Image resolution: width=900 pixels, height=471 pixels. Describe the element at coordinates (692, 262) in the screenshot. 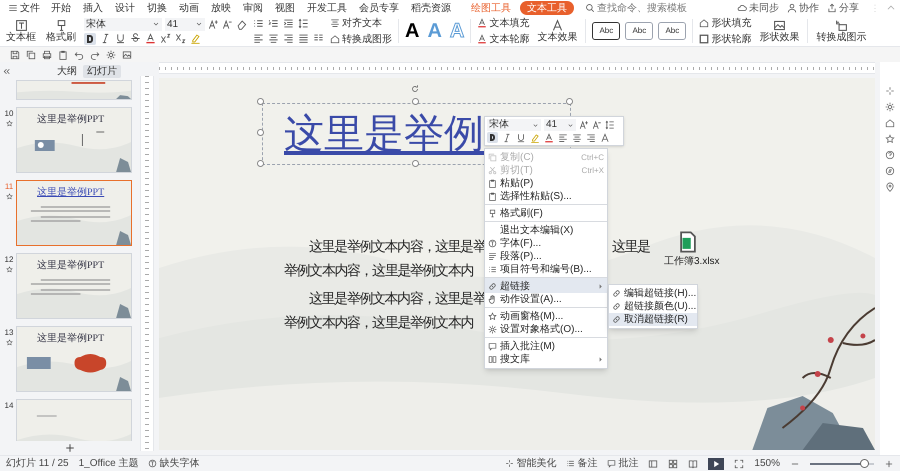

I see `file-label: 工作簿3.xlsx` at that location.